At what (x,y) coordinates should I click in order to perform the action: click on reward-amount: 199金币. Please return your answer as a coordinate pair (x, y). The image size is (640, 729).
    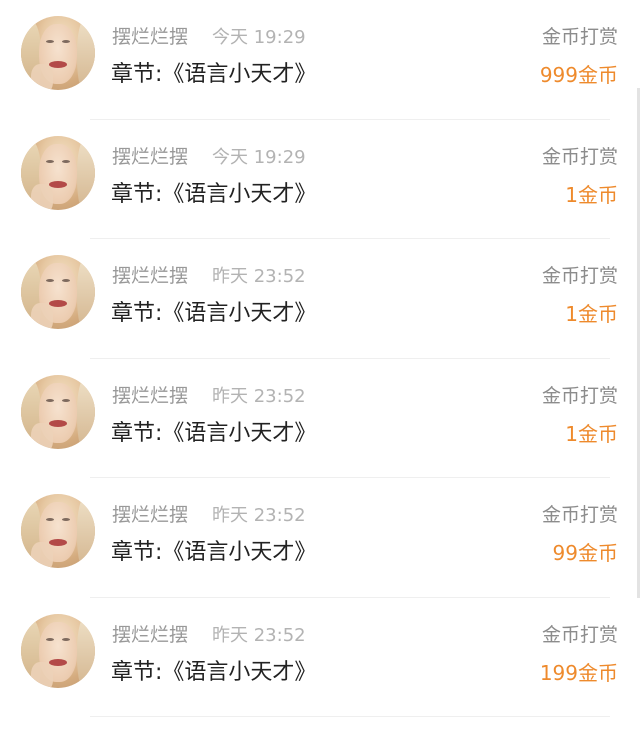
    Looking at the image, I should click on (578, 672).